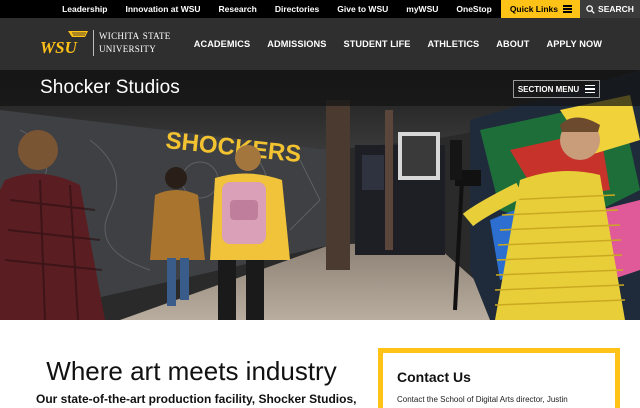 Image resolution: width=640 pixels, height=408 pixels. I want to click on university-name: Wichita State University, so click(135, 41).